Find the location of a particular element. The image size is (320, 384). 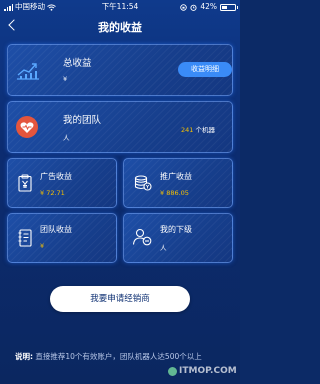

ad-income-value: ¥ 72.71 is located at coordinates (52, 193).